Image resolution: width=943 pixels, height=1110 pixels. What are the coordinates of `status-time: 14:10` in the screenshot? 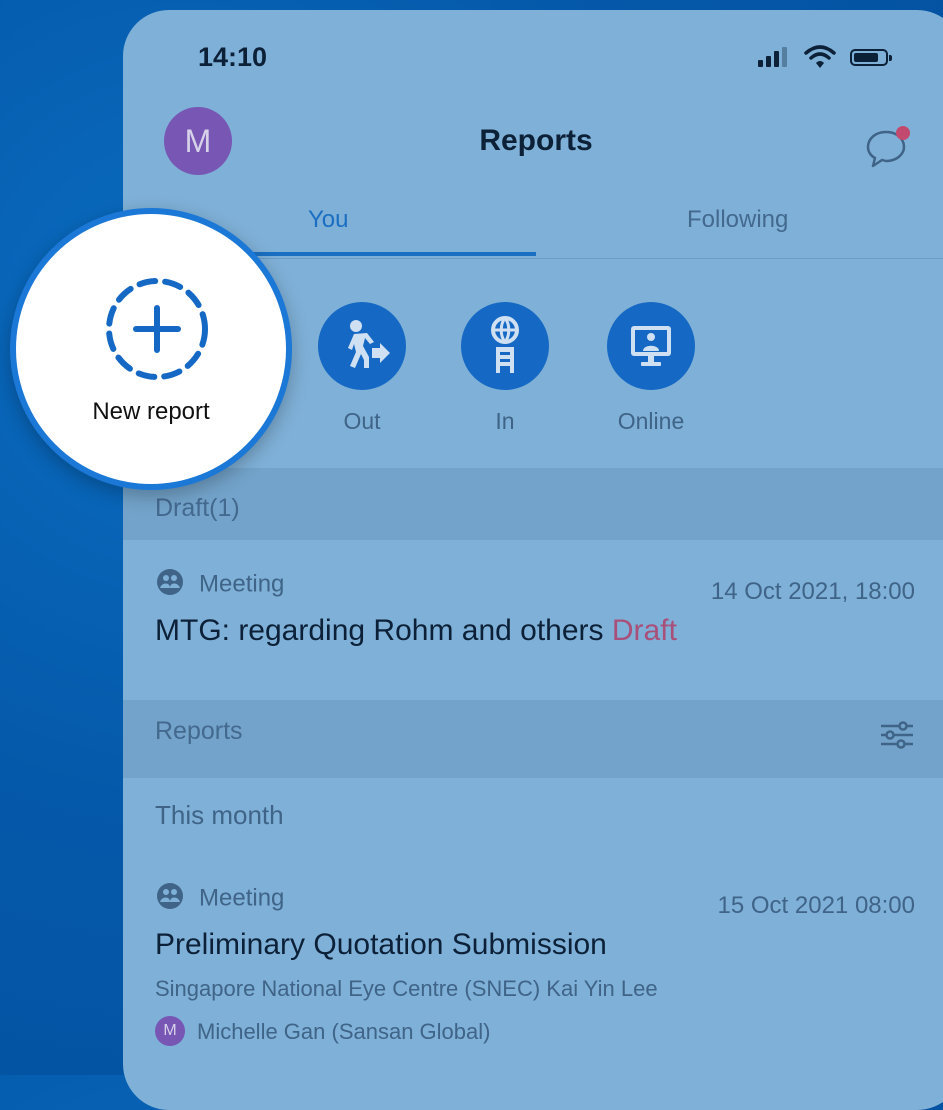 It's located at (233, 57).